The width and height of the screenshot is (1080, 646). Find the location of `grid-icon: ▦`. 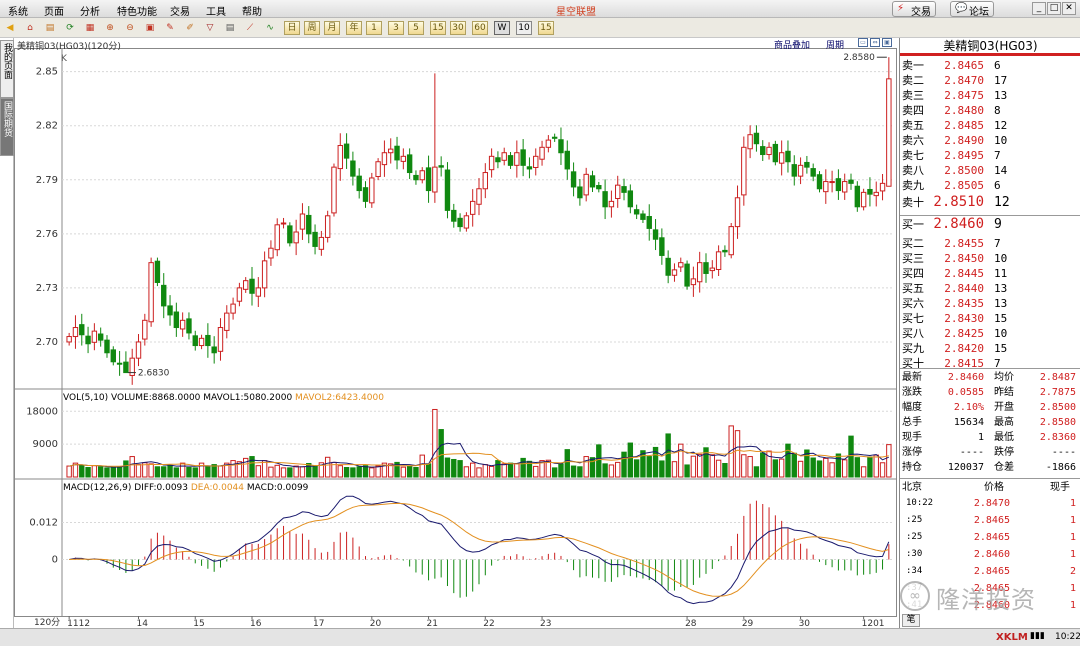

grid-icon: ▦ is located at coordinates (90, 28).